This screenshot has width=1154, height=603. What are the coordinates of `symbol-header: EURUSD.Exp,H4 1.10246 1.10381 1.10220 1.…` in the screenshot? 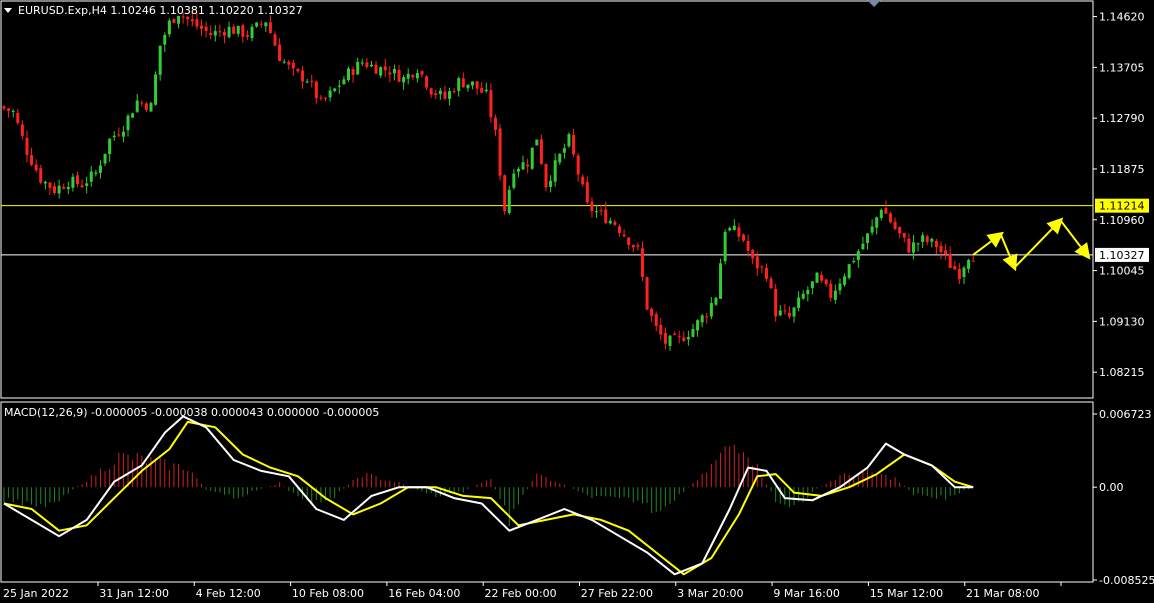 It's located at (160, 10).